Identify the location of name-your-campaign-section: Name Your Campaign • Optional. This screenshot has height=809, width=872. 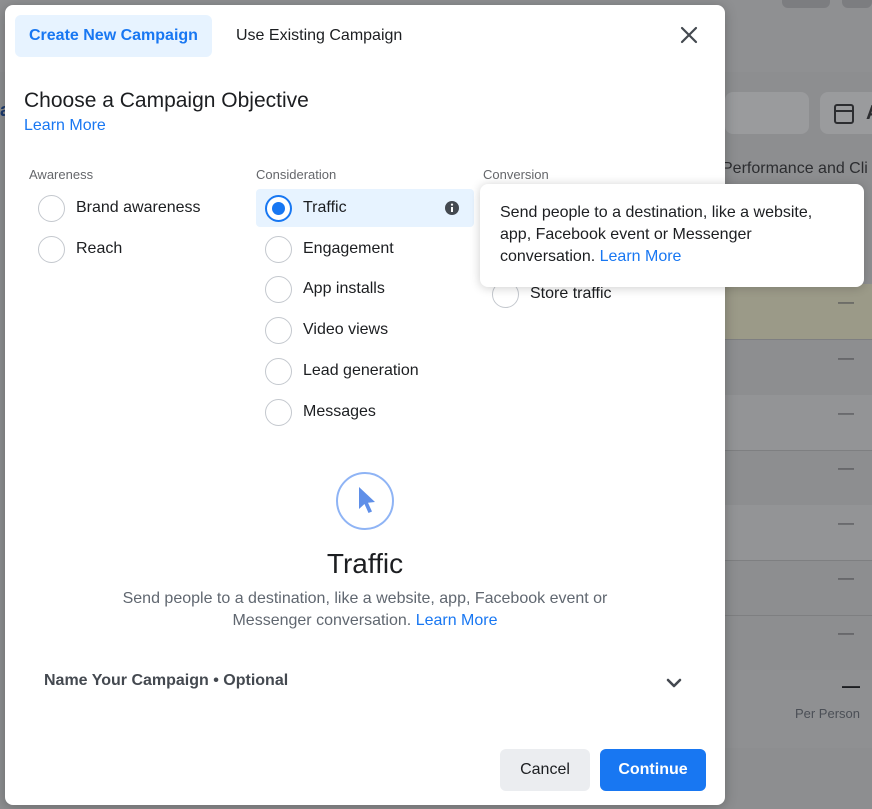
(354, 683).